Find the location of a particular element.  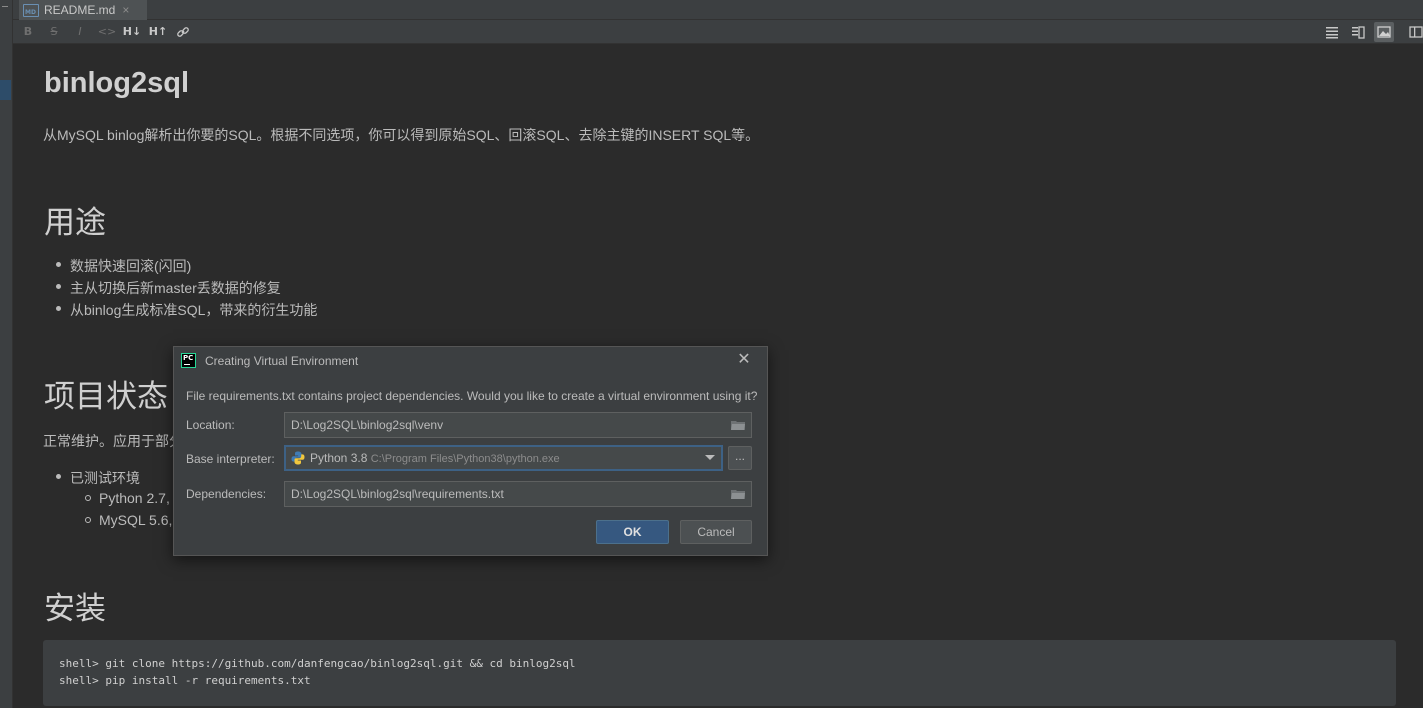

left-gutter is located at coordinates (6, 354).